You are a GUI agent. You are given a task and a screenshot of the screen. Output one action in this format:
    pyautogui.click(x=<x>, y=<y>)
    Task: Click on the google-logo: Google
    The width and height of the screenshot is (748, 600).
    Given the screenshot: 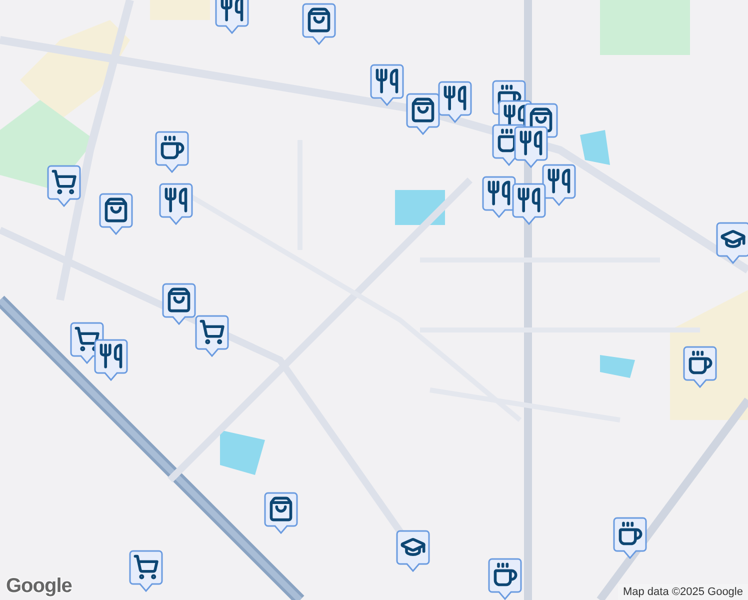 What is the action you would take?
    pyautogui.click(x=39, y=586)
    